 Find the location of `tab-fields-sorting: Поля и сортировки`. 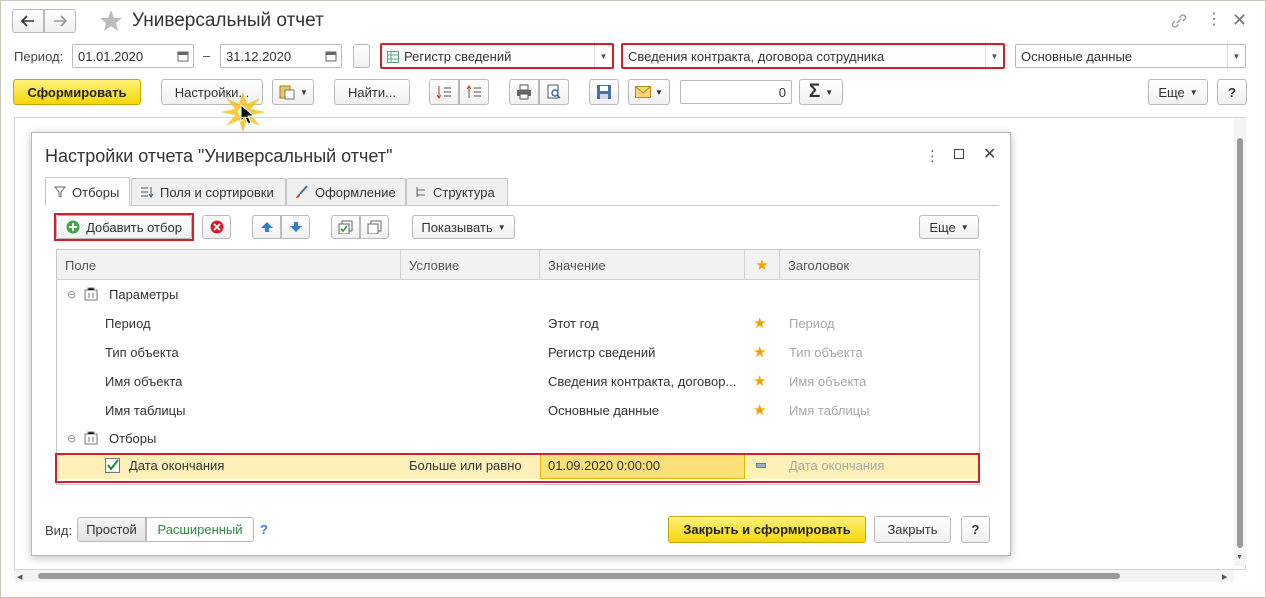

tab-fields-sorting: Поля и сортировки is located at coordinates (208, 191).